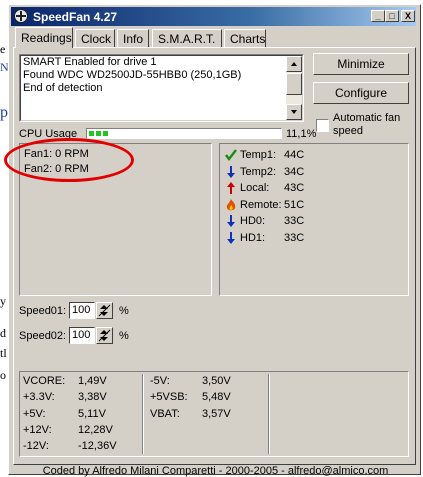  Describe the element at coordinates (92, 397) in the screenshot. I see `voltage-value: 3,38V` at that location.